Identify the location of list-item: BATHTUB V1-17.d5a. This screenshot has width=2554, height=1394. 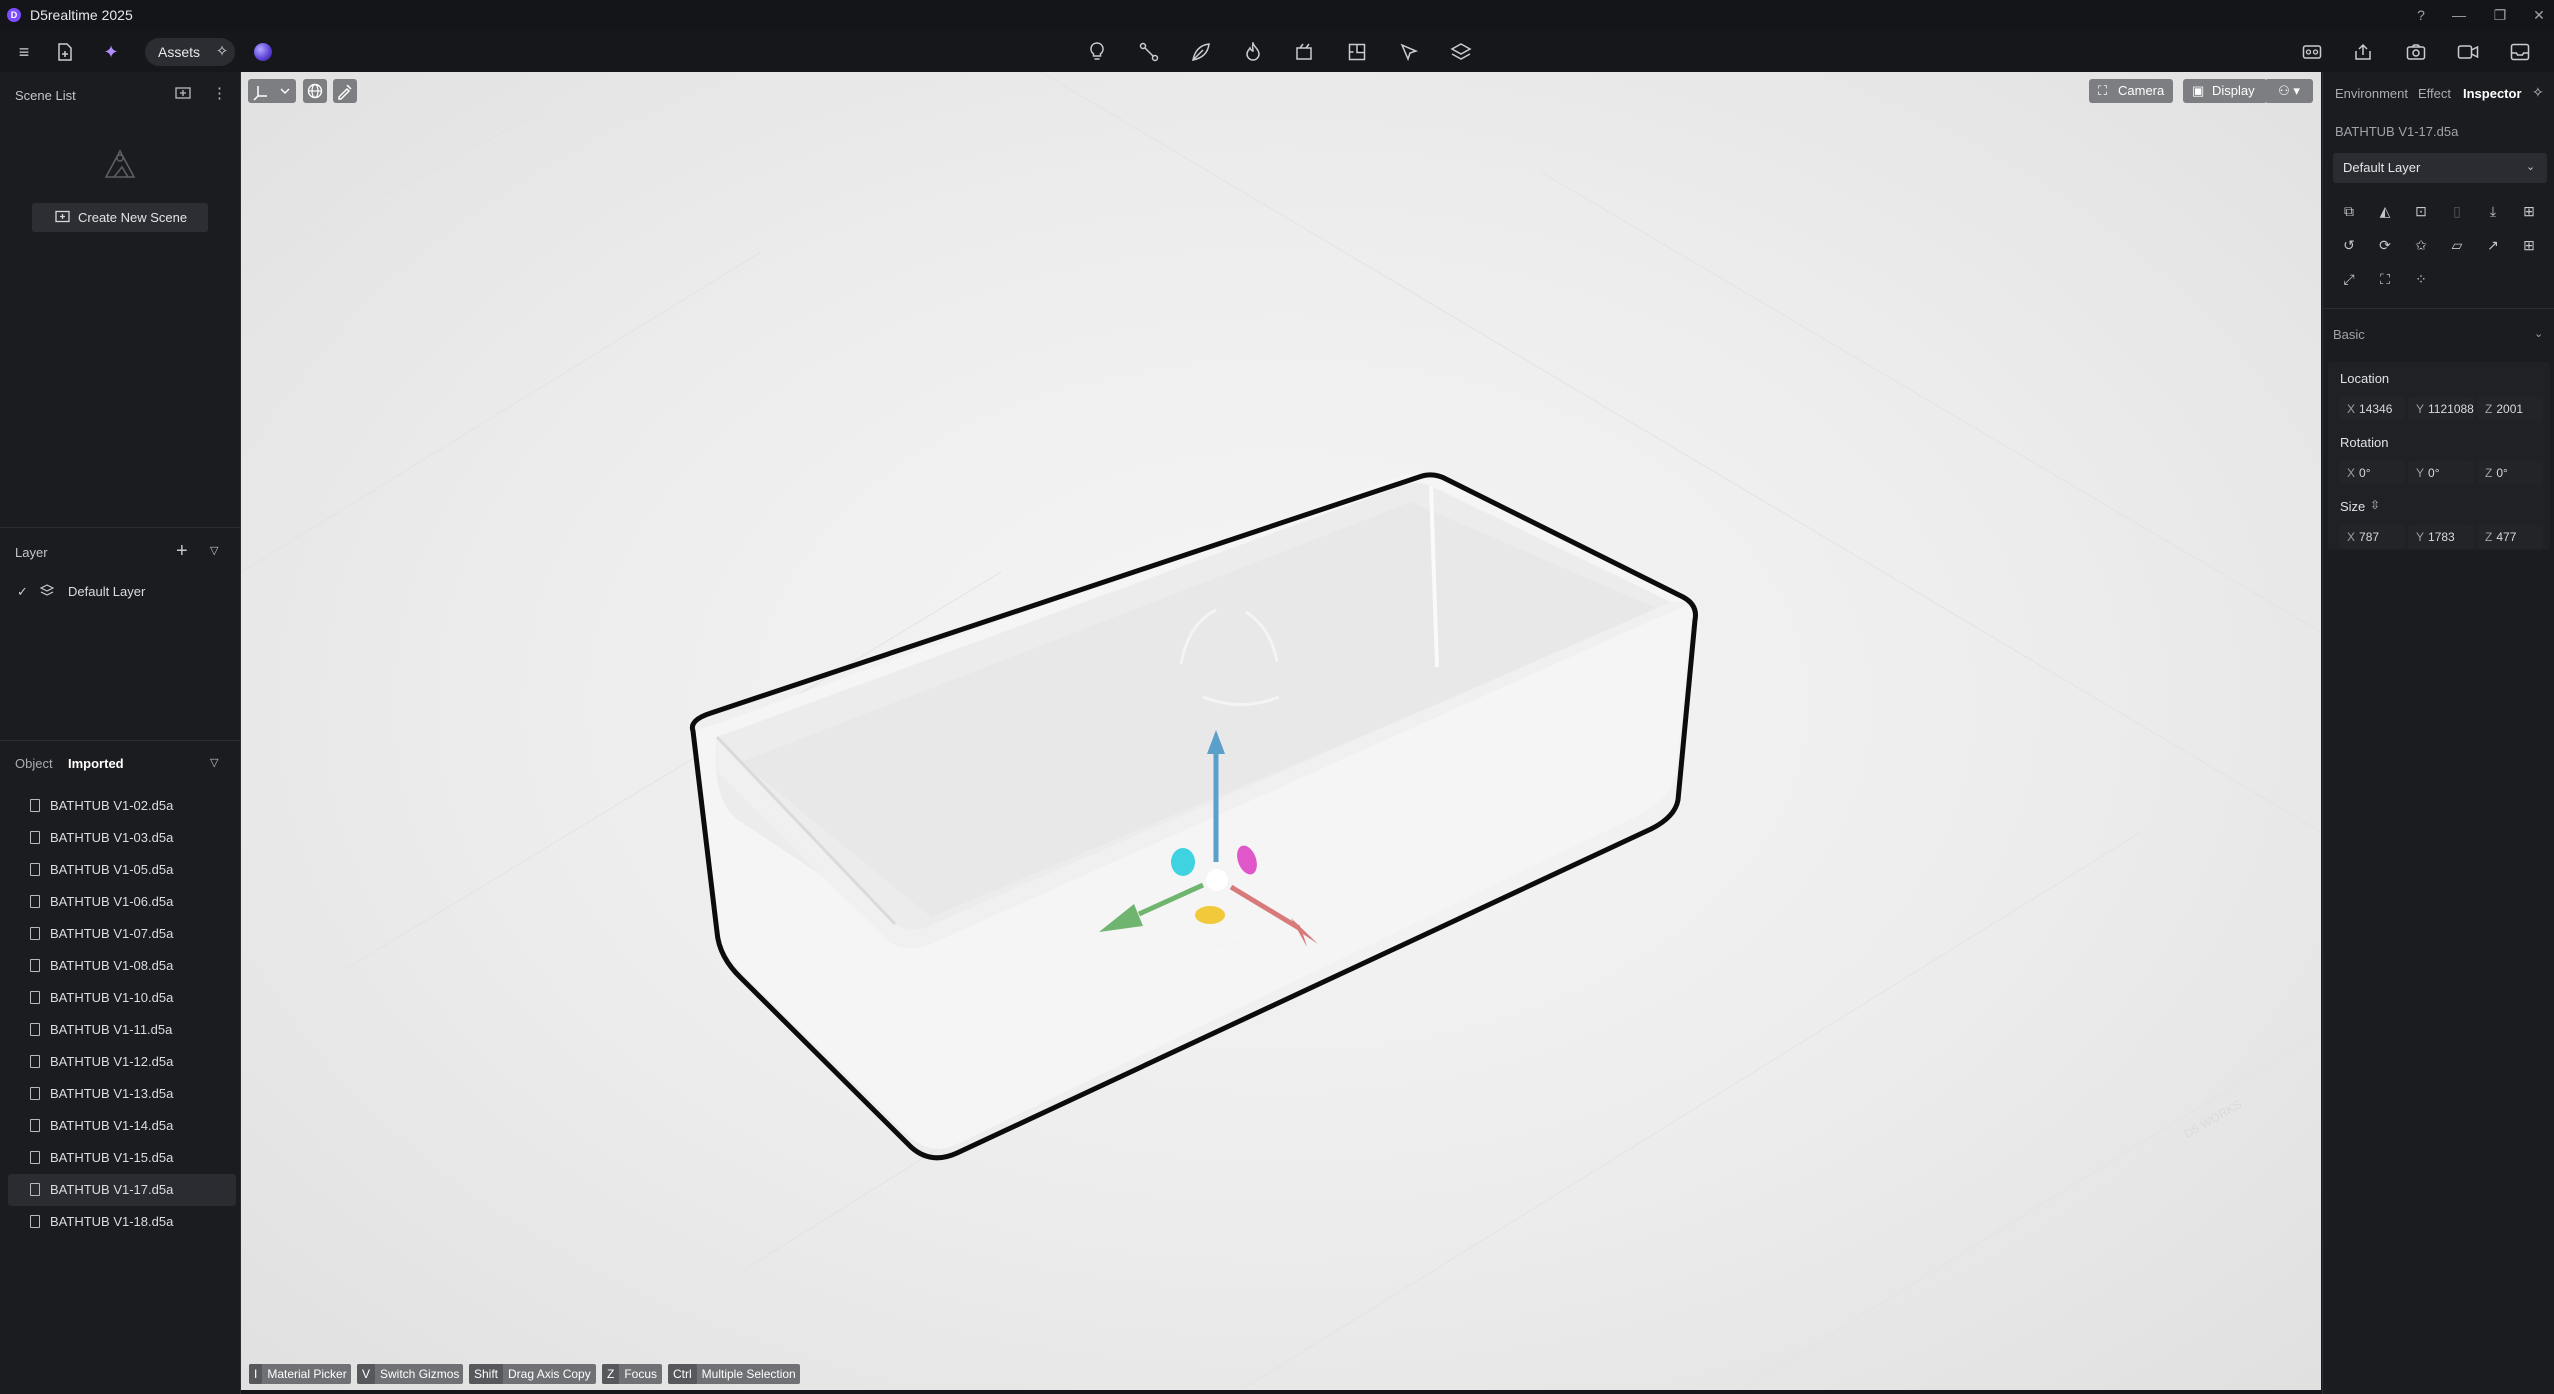
(122, 1190).